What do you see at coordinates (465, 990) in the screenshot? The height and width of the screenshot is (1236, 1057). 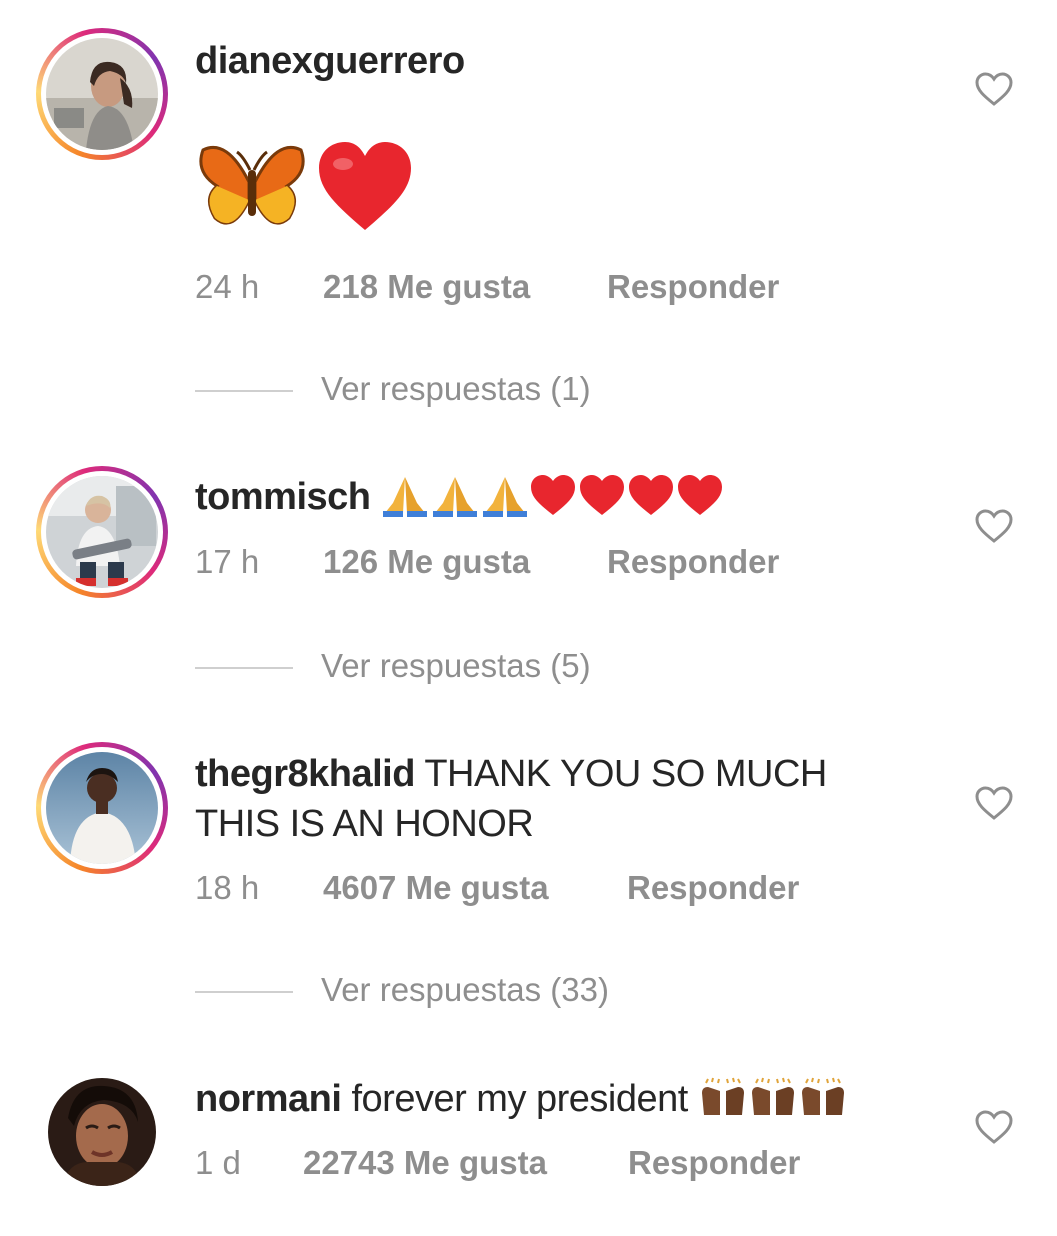 I see `view-replies-label: Ver respuestas (33)` at bounding box center [465, 990].